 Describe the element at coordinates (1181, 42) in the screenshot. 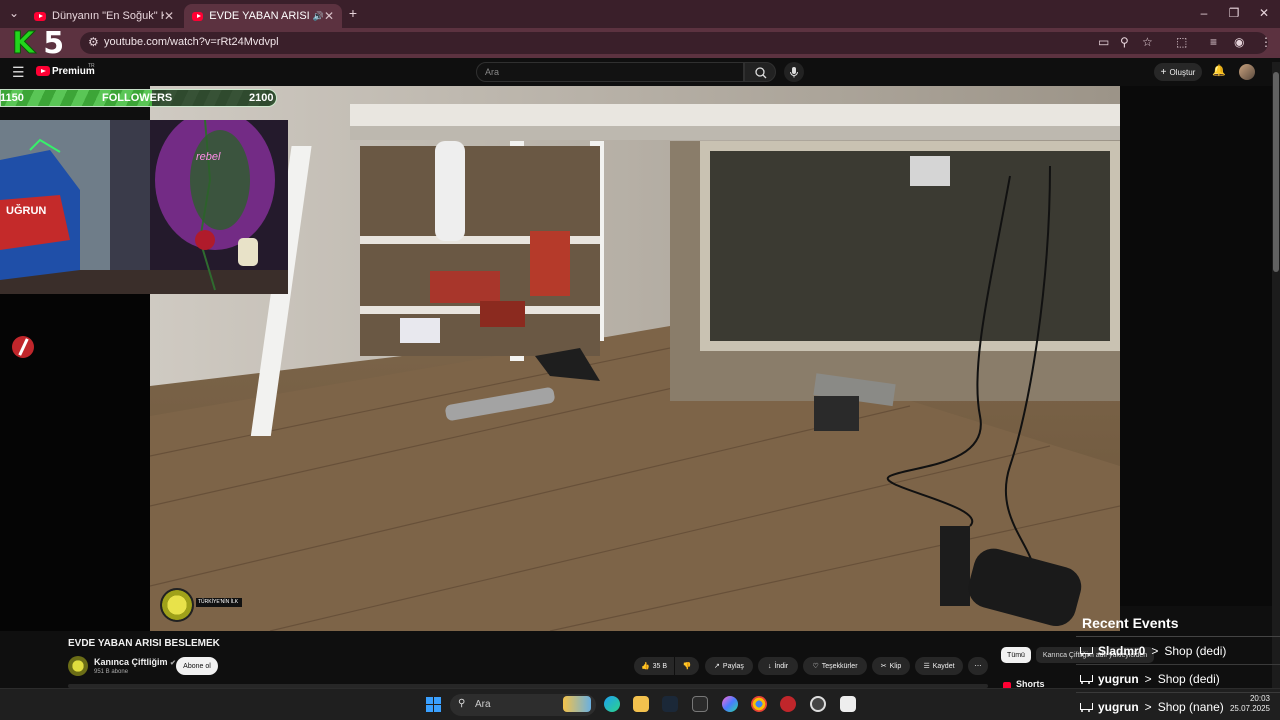

I see `extensions-icon: ⬚` at that location.